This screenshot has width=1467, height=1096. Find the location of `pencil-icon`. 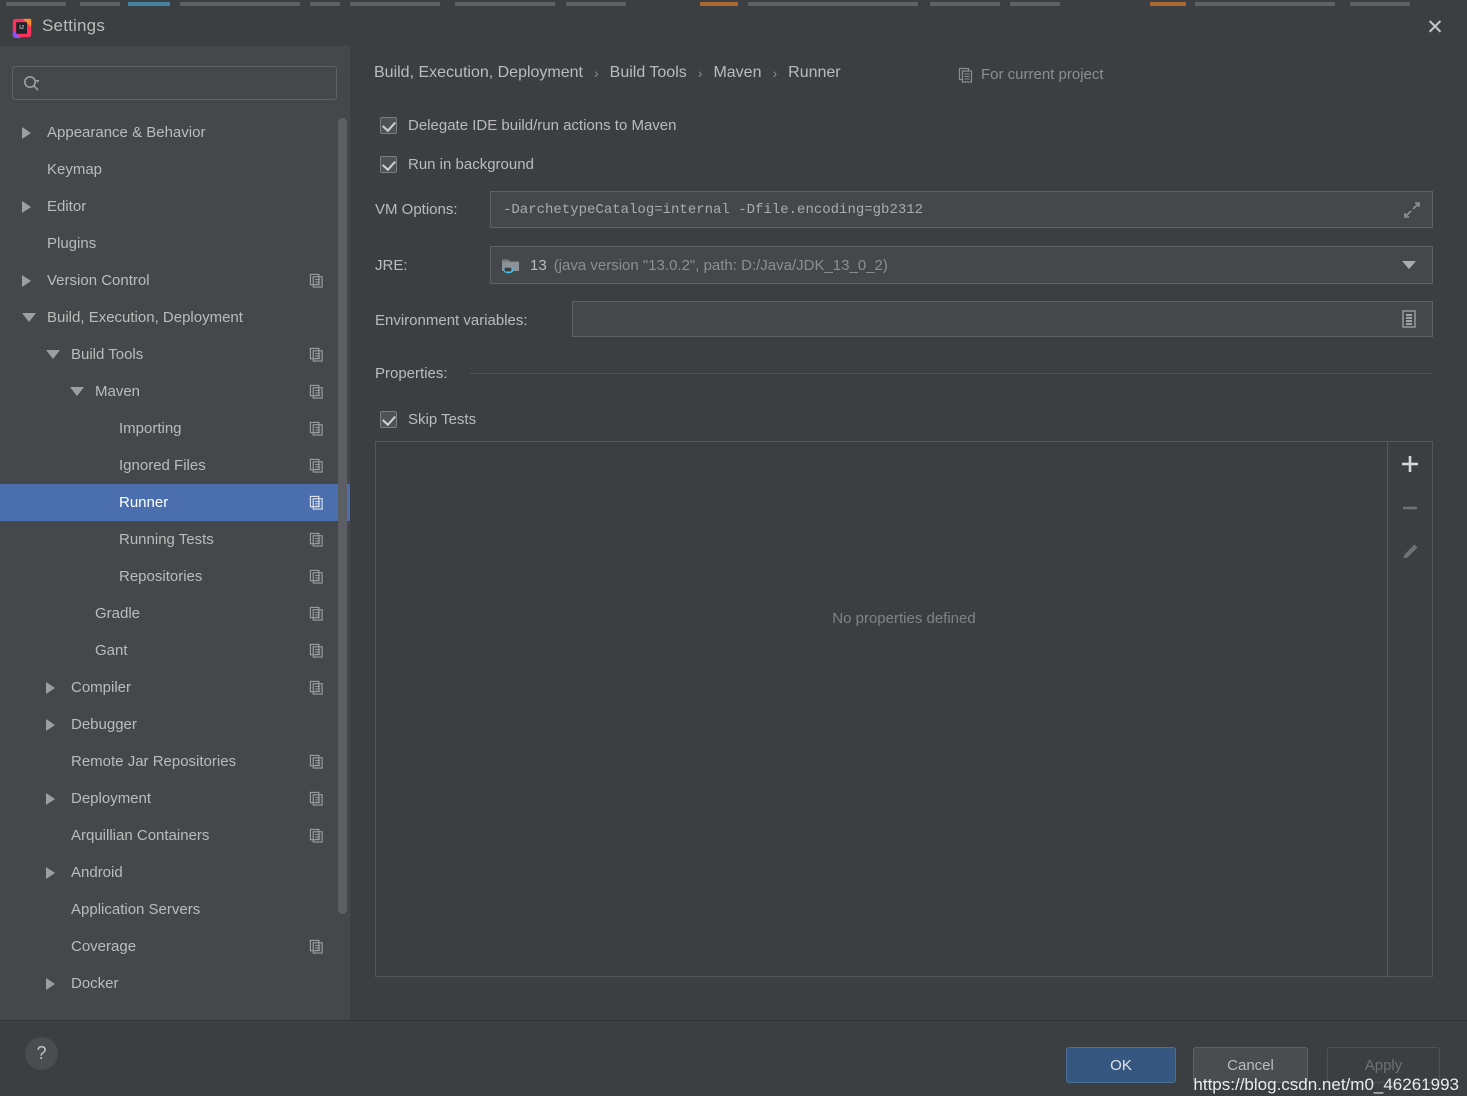

pencil-icon is located at coordinates (1410, 551).